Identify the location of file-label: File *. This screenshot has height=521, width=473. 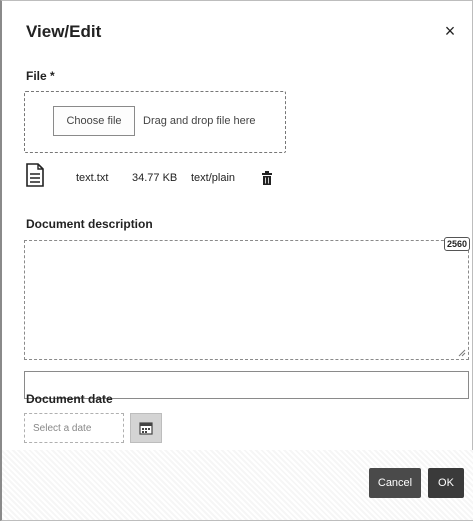
(40, 76).